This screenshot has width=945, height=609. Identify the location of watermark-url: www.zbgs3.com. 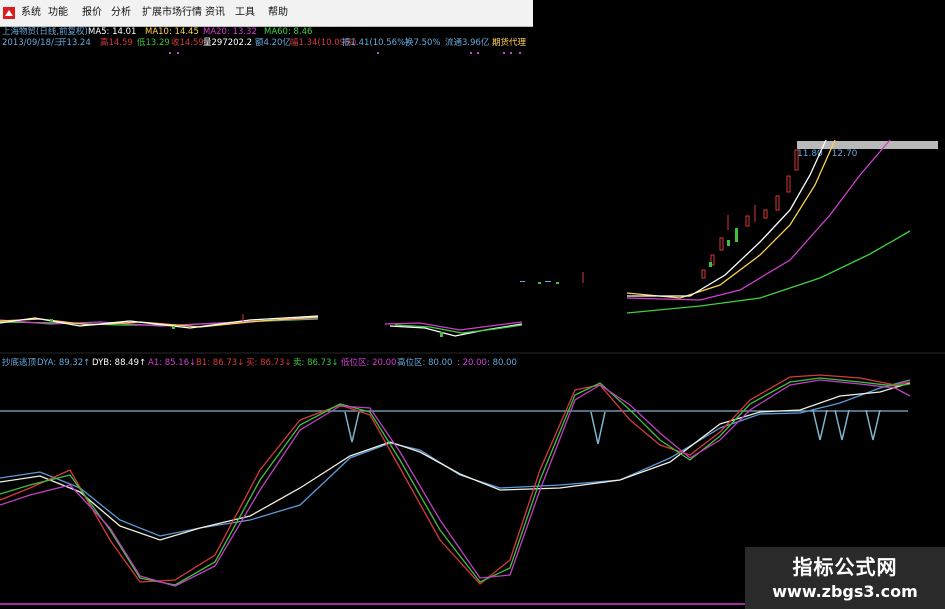
(845, 591).